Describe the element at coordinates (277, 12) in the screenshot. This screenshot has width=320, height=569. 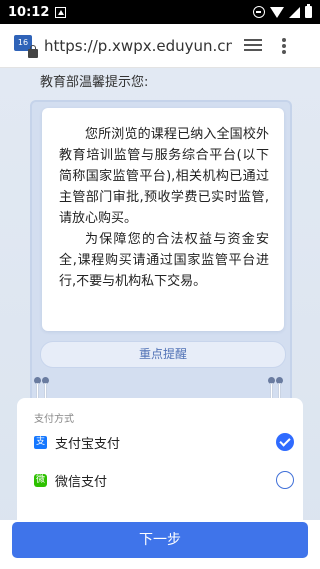
I see `wifi-icon` at that location.